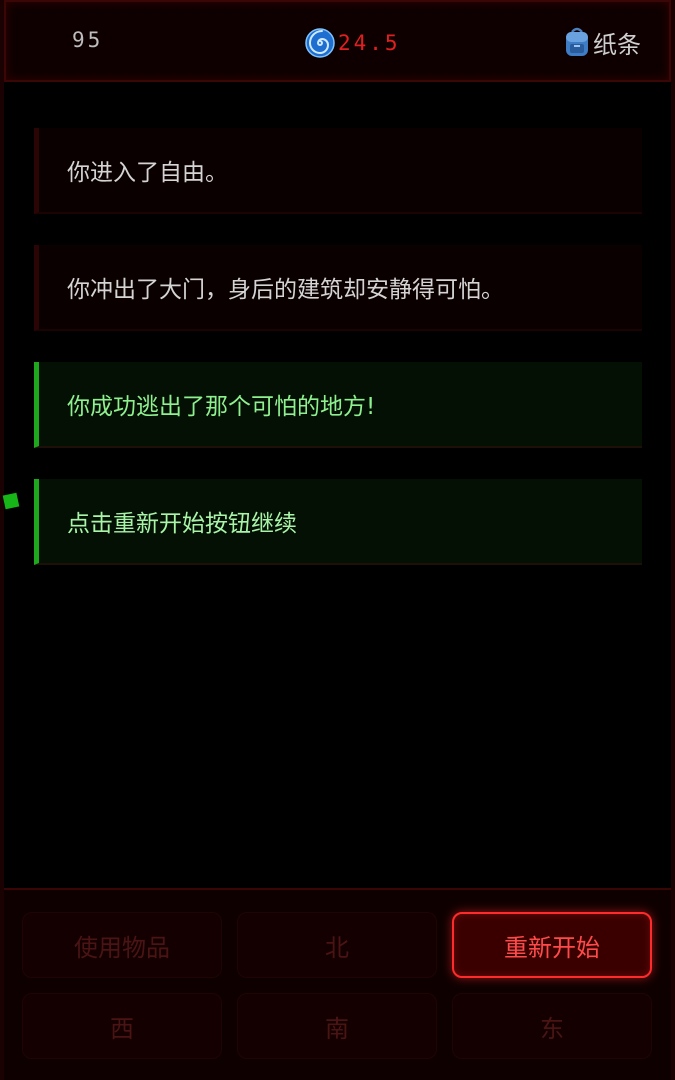 This screenshot has height=1080, width=675. What do you see at coordinates (552, 945) in the screenshot?
I see `restart-button: 重新开始` at bounding box center [552, 945].